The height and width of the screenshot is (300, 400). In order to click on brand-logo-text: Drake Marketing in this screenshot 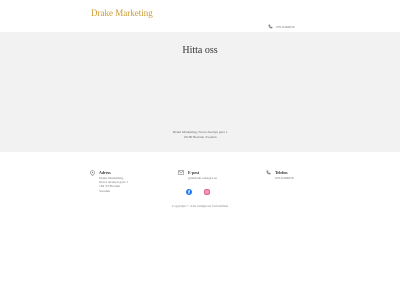, I will do `click(122, 13)`.